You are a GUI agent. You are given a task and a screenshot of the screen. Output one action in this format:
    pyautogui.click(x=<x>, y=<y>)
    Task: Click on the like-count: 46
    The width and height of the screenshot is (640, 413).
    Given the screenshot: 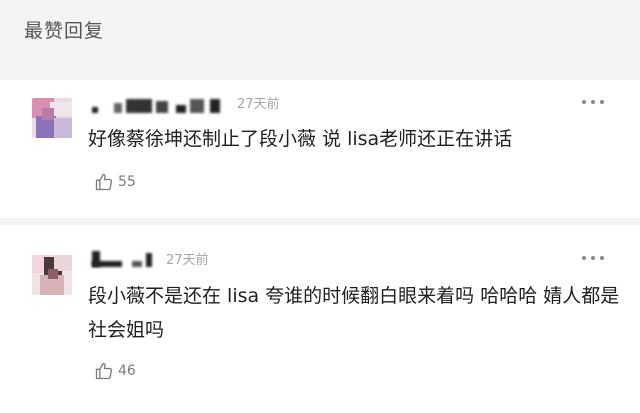 What is the action you would take?
    pyautogui.click(x=127, y=371)
    